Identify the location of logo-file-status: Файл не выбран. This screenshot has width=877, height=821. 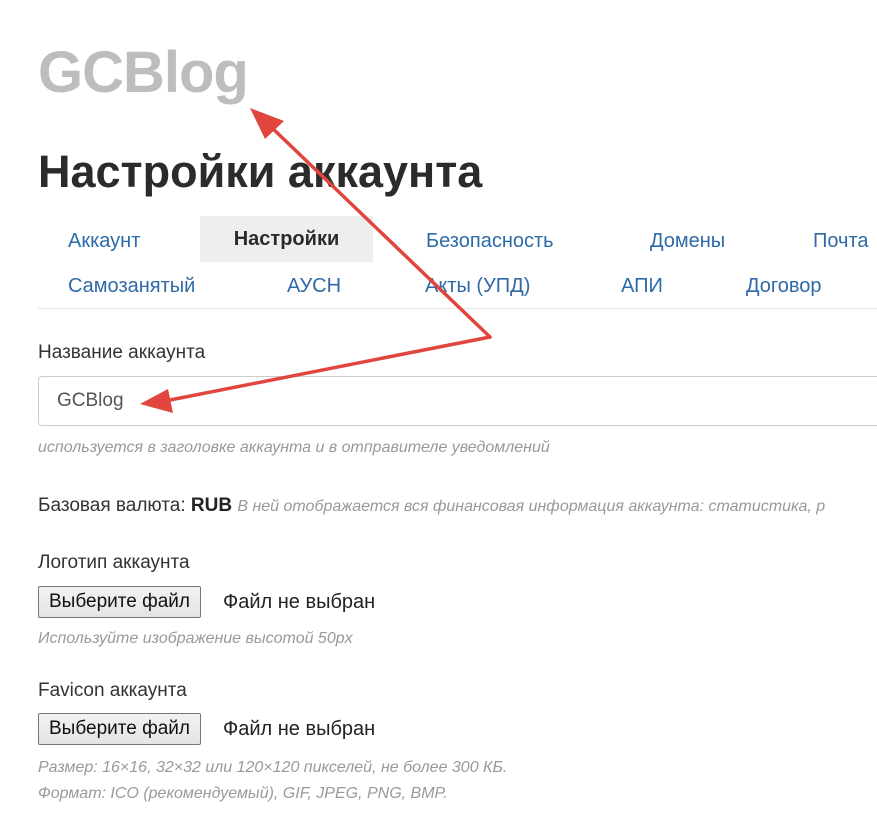
(299, 602).